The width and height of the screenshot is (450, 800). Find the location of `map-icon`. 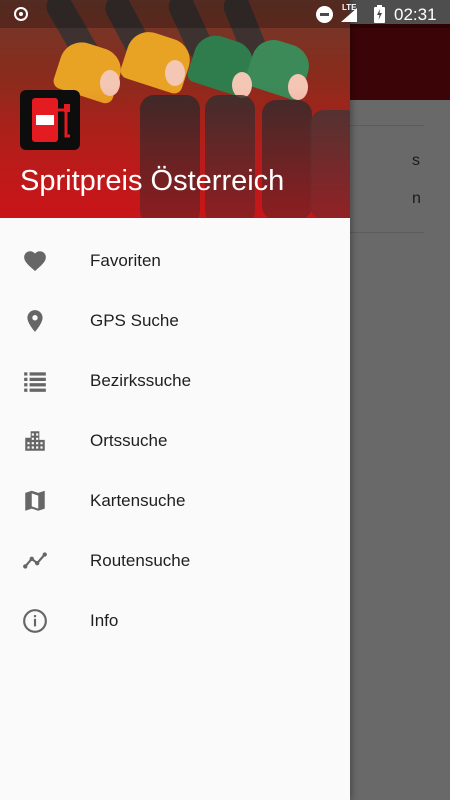

map-icon is located at coordinates (35, 501).